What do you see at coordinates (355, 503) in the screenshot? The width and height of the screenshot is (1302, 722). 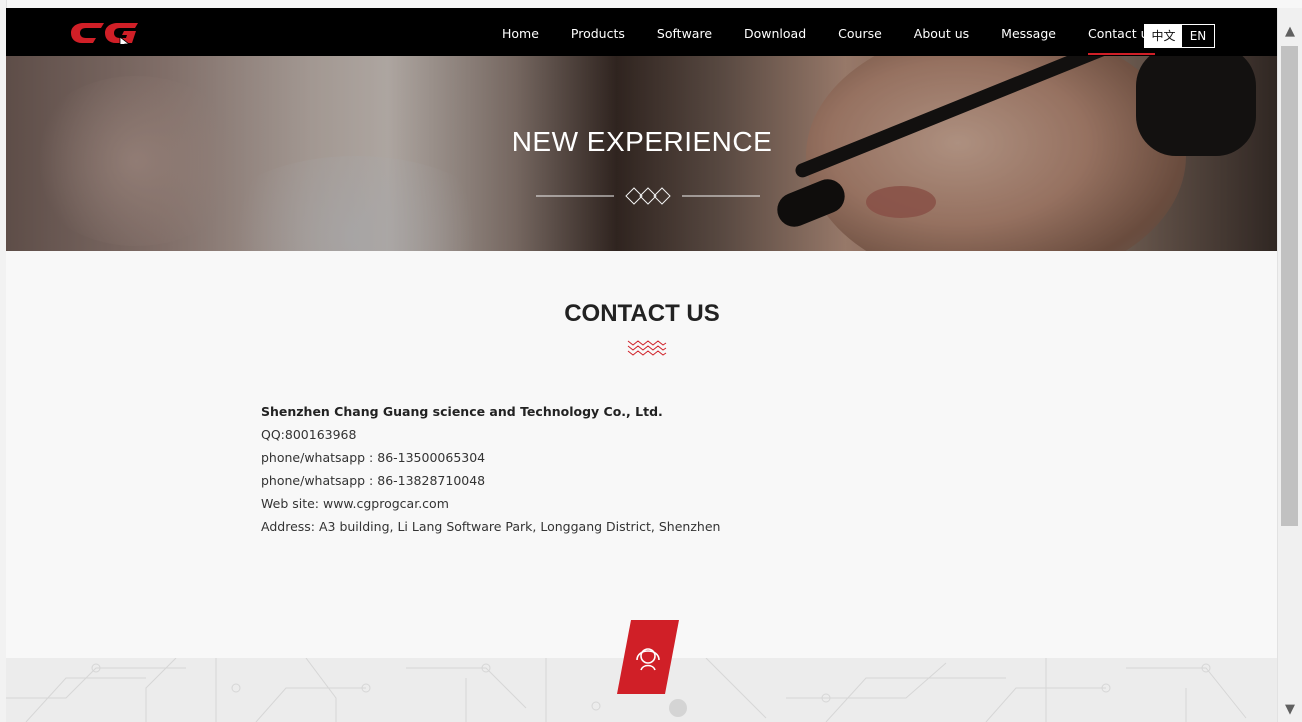 I see `website: Web site: www.cgprogcar.com` at bounding box center [355, 503].